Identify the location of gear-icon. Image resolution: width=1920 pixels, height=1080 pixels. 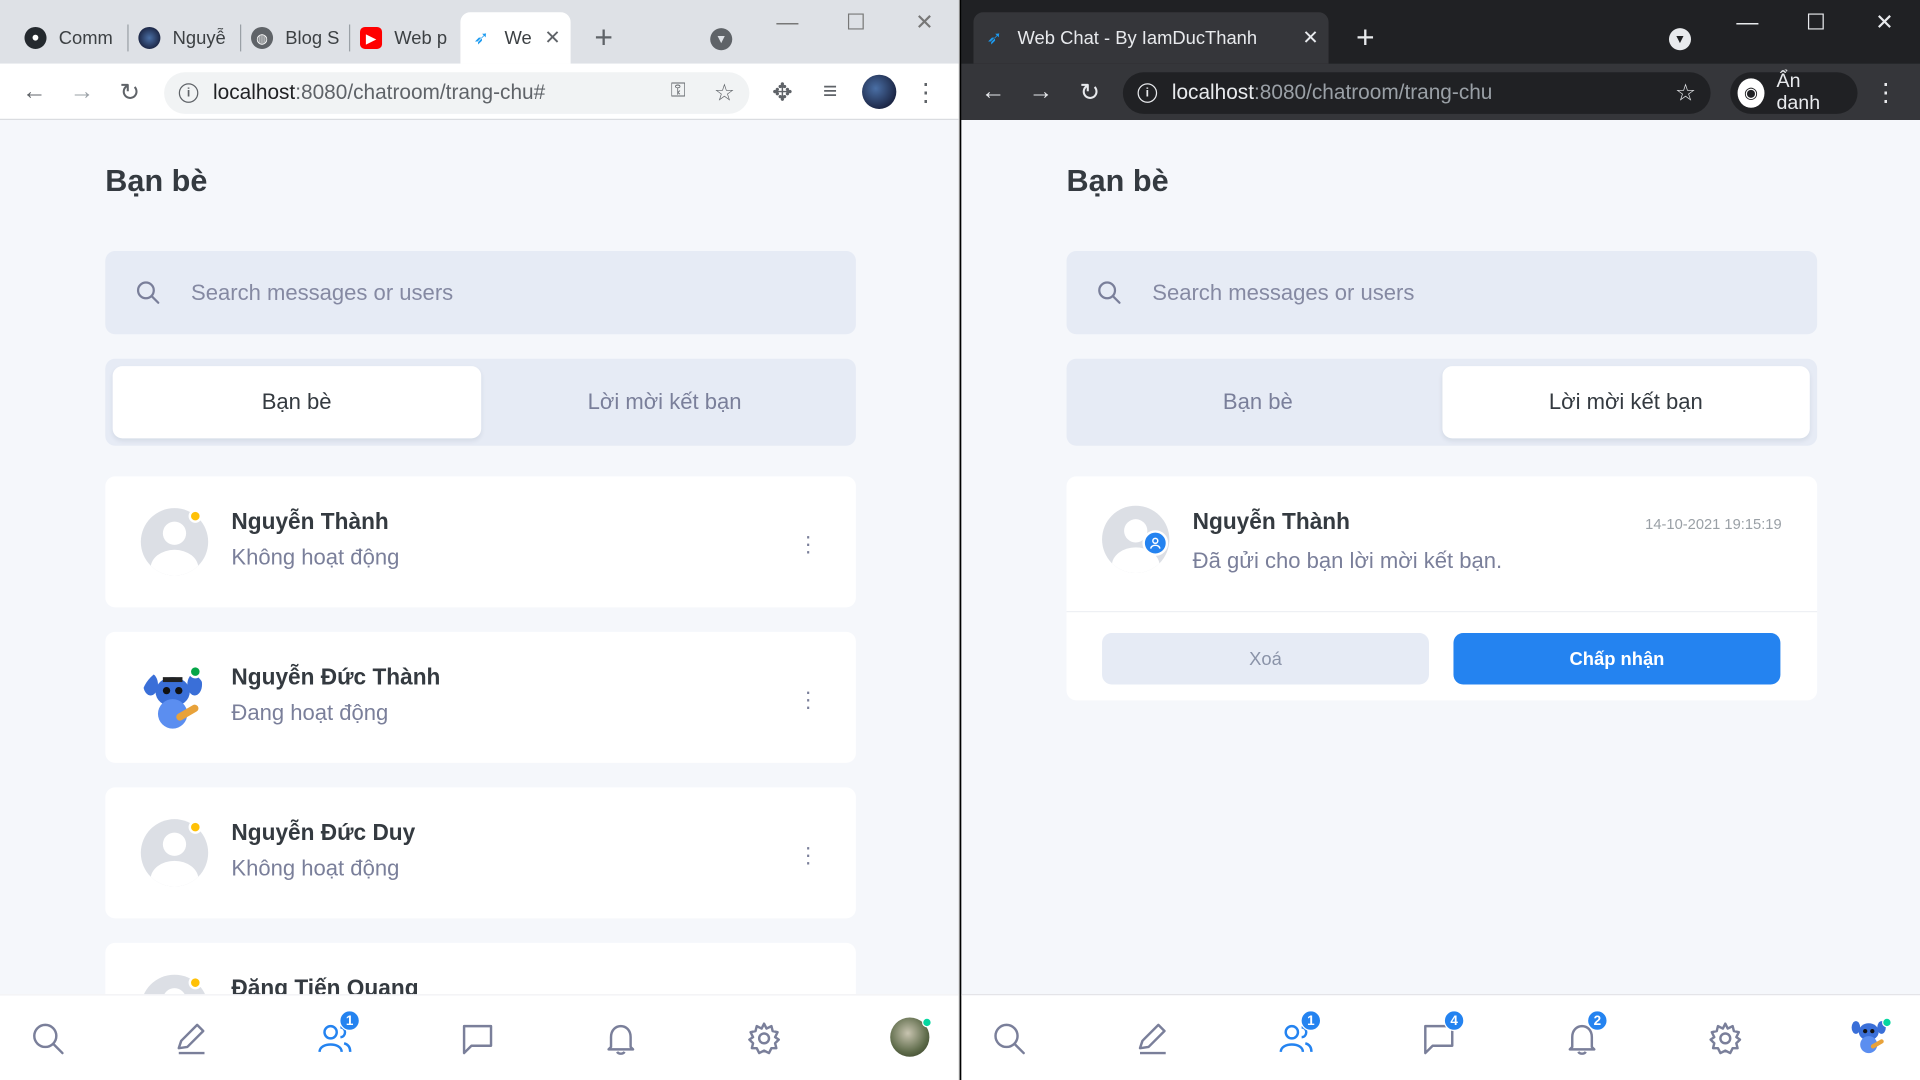
(1725, 1038).